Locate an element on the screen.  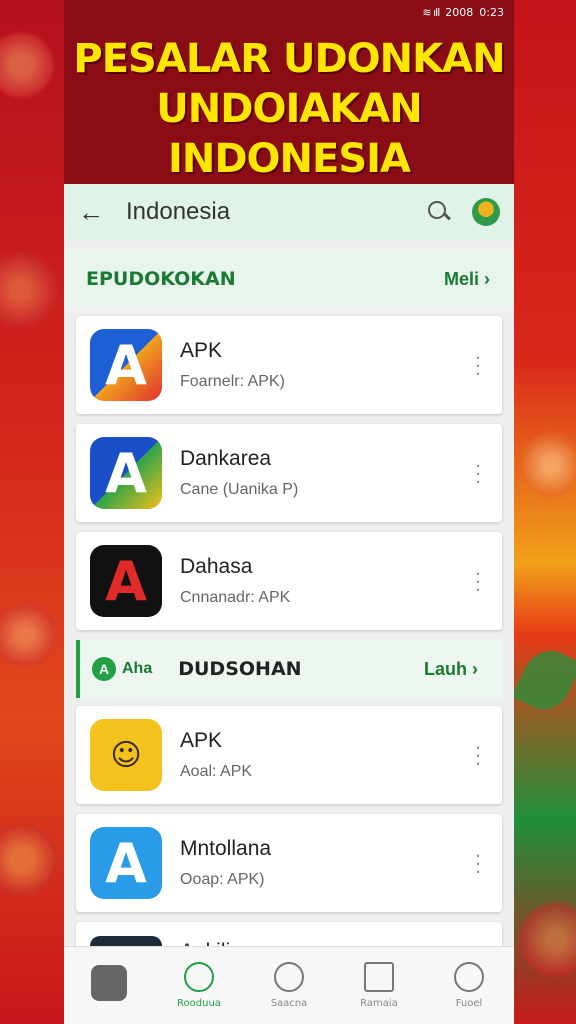
nav-home is located at coordinates (109, 985).